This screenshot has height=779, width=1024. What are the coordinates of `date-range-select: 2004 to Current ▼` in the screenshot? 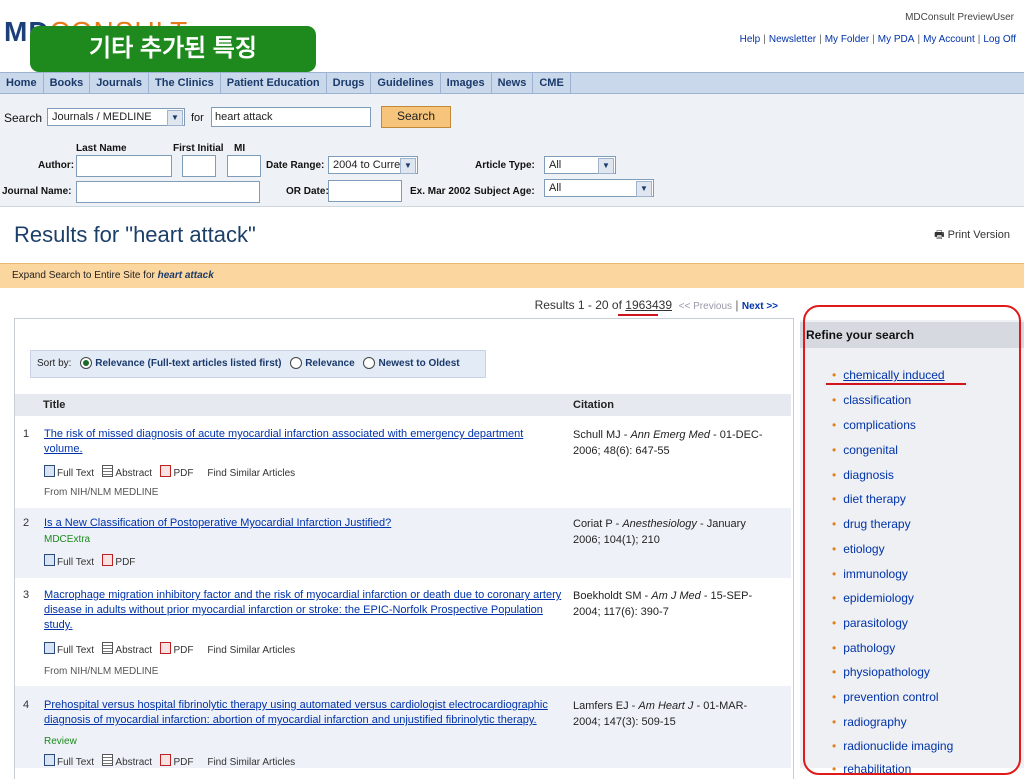 It's located at (373, 165).